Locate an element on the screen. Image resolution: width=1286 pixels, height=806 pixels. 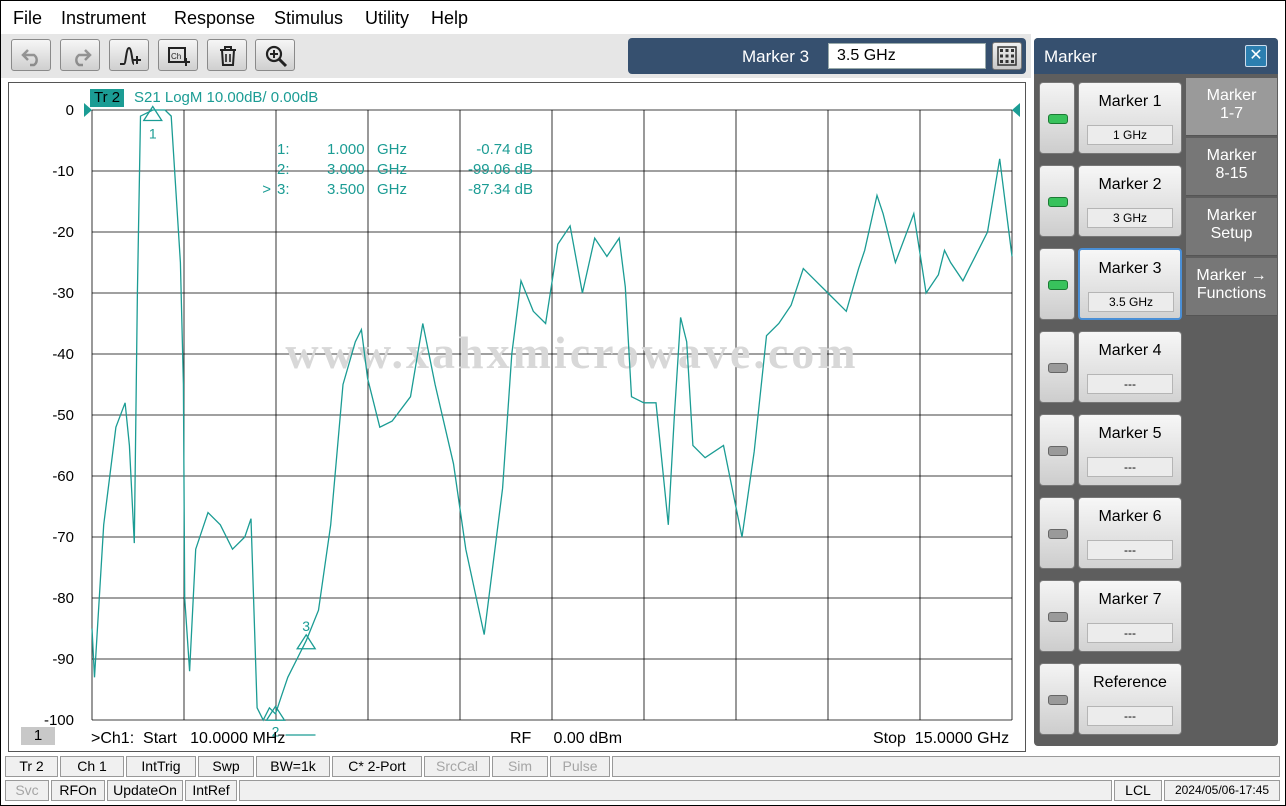
undo-icon is located at coordinates (29, 58).